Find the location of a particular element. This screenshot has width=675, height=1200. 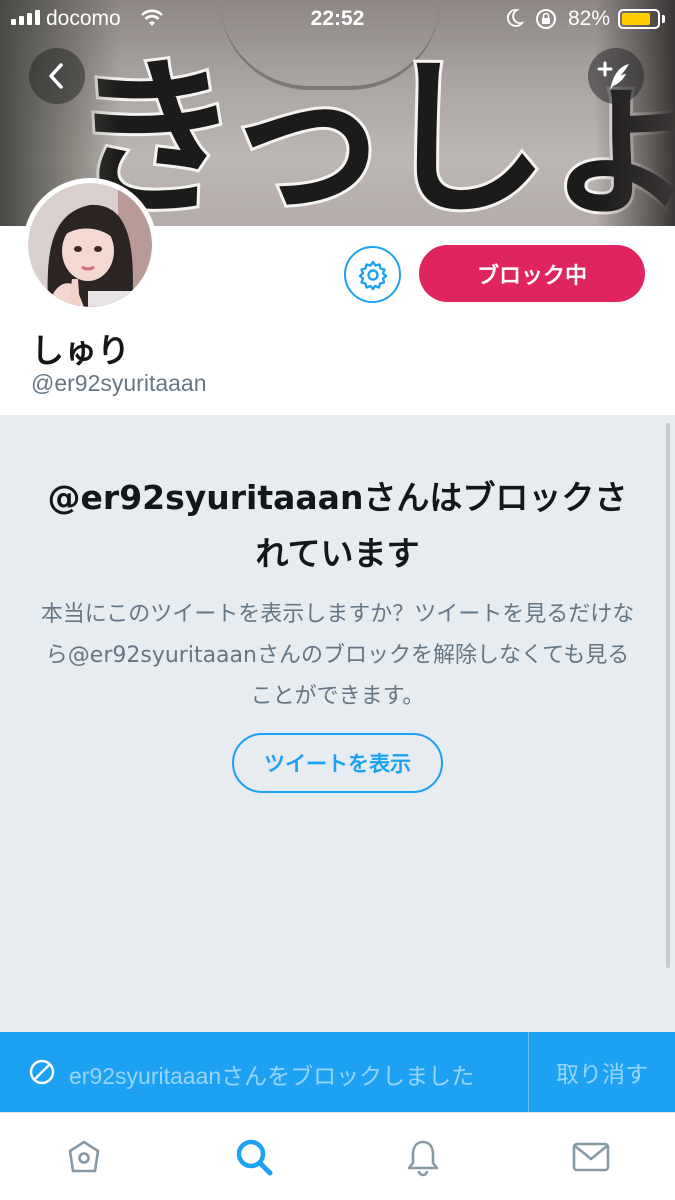

profile-display-name: しゅり is located at coordinates (80, 350).